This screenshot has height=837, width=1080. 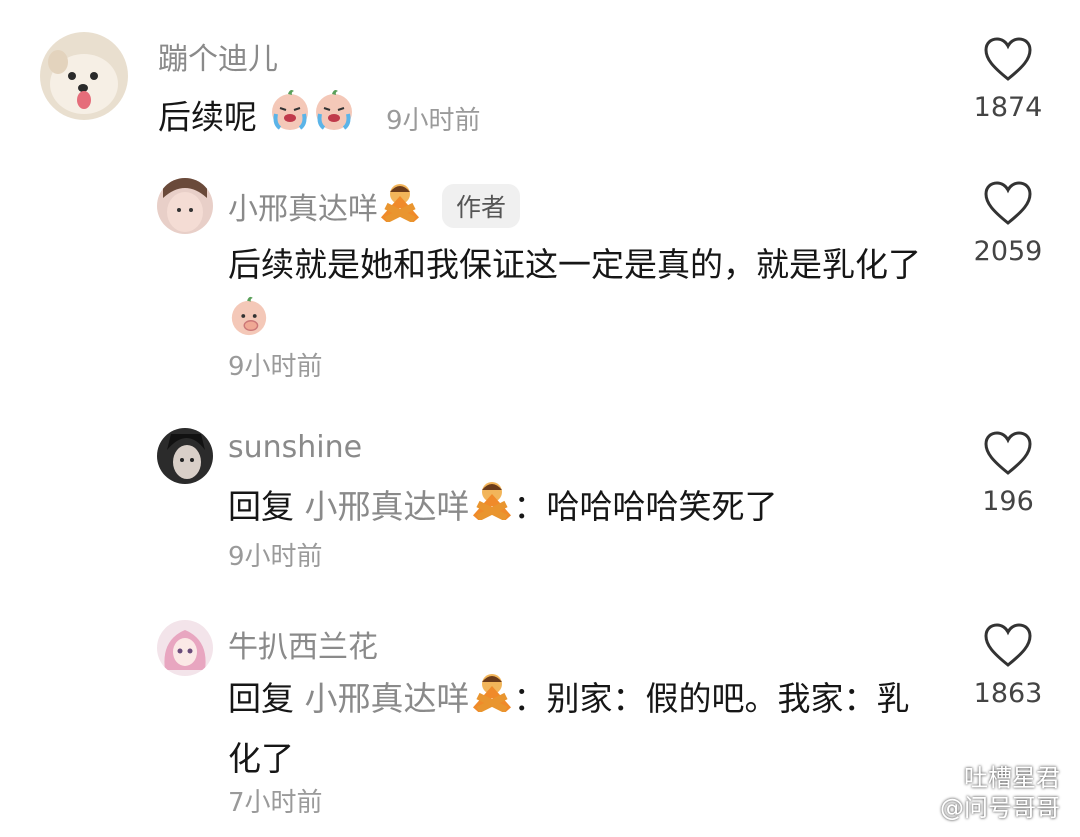 What do you see at coordinates (645, 506) in the screenshot?
I see `comment-body: ：哈哈哈哈笑死了` at bounding box center [645, 506].